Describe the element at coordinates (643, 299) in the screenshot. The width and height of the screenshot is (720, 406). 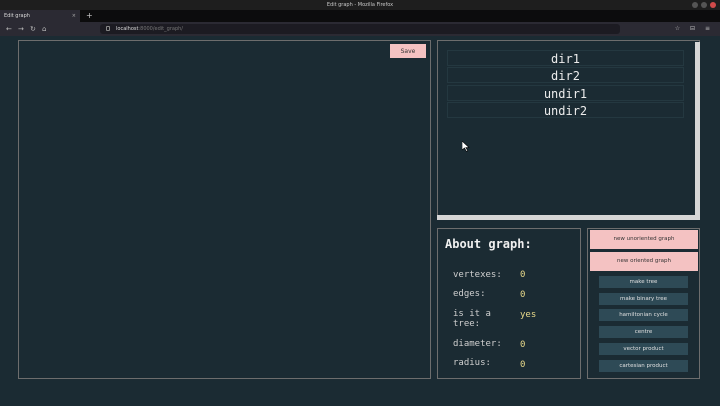
I see `make-binary-tree-button: make binary tree` at that location.